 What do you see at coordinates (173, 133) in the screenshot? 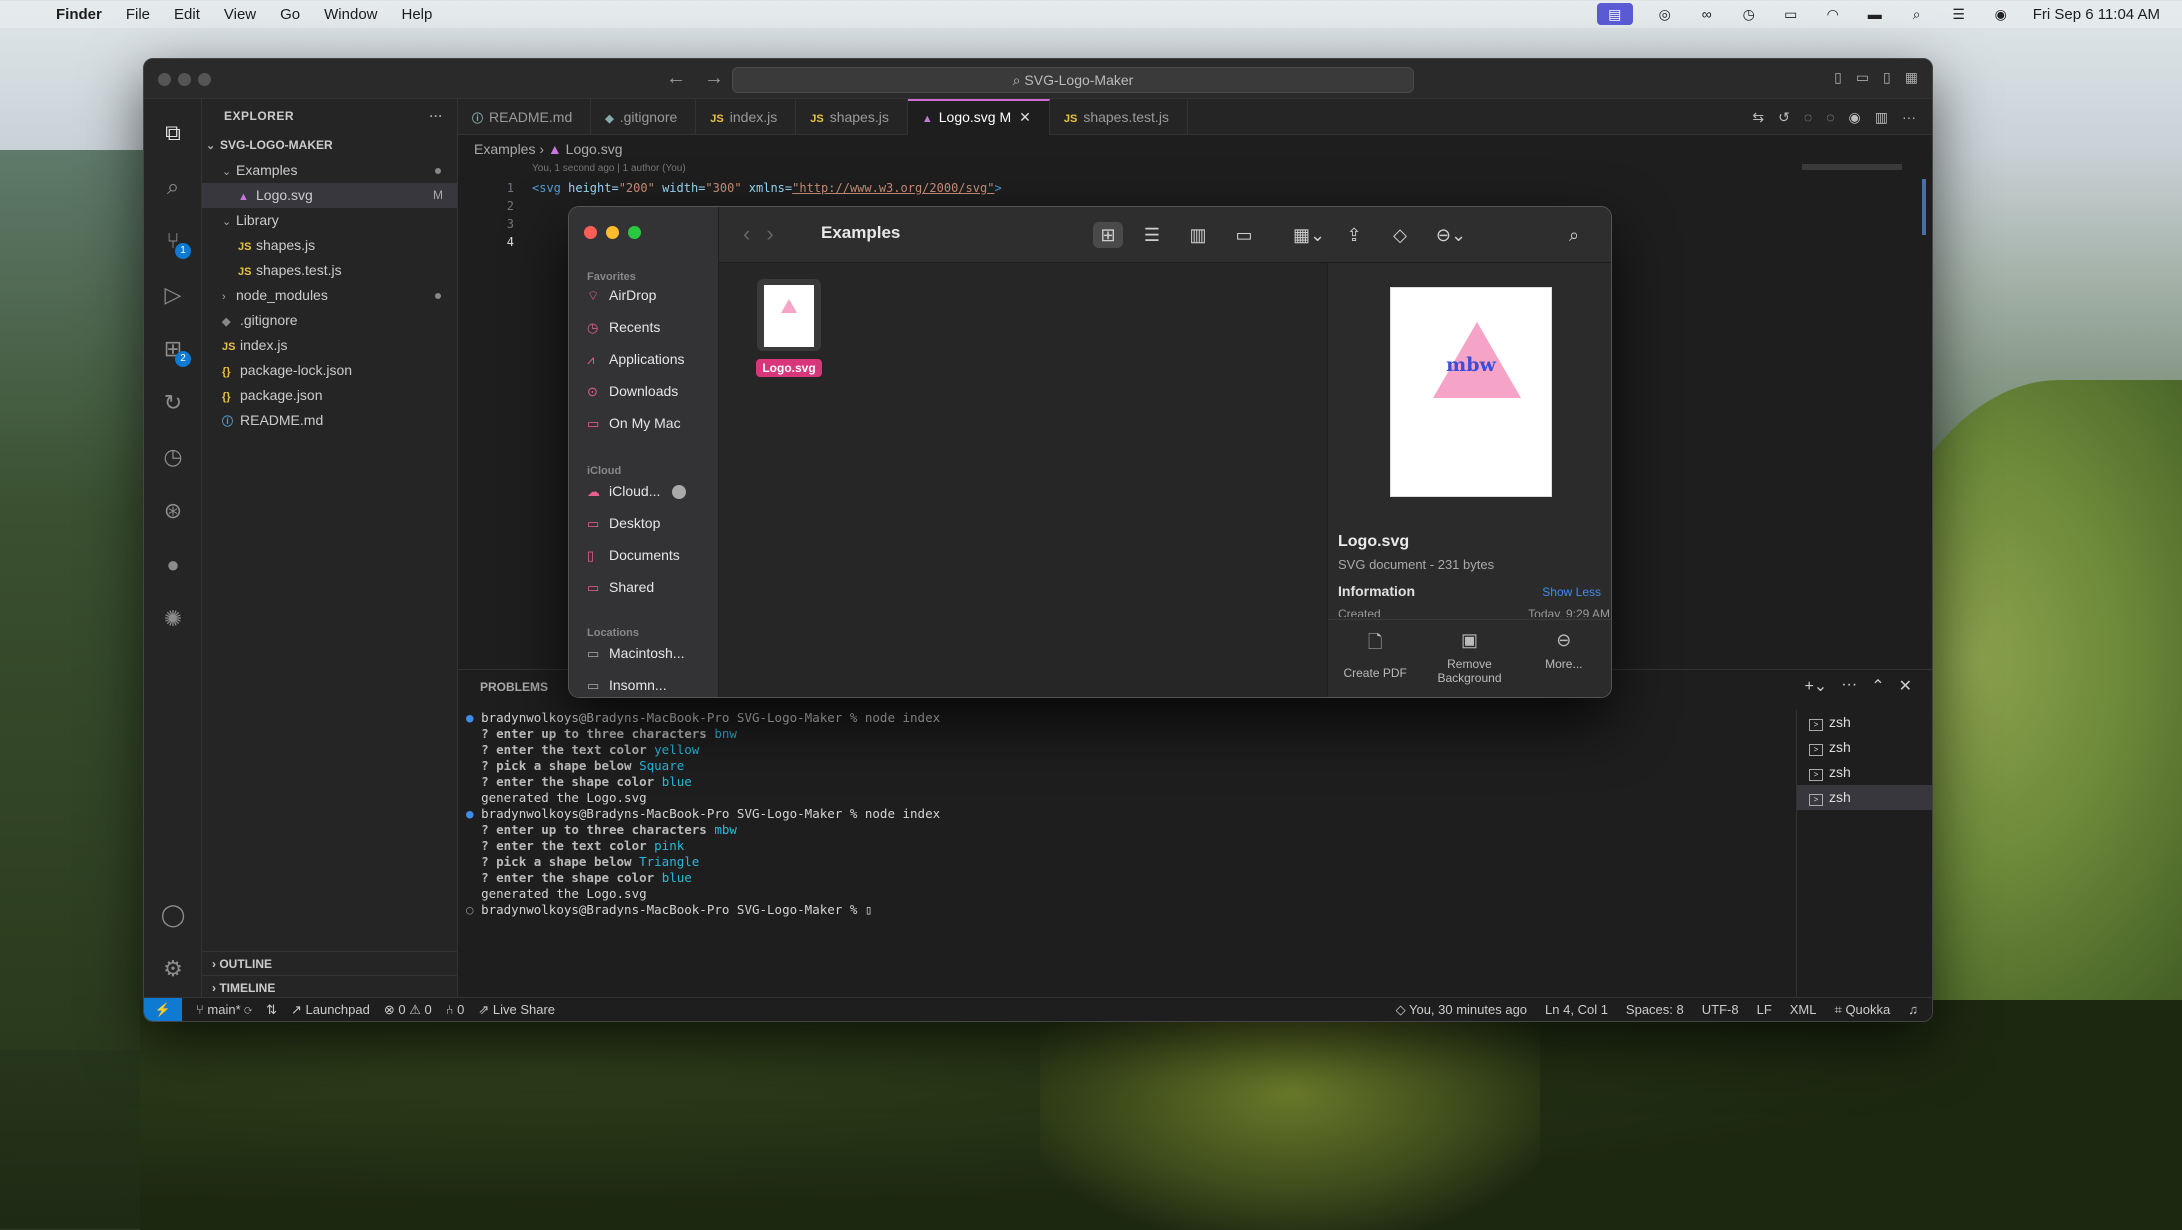
I see `explorer-icon: ⧉` at bounding box center [173, 133].